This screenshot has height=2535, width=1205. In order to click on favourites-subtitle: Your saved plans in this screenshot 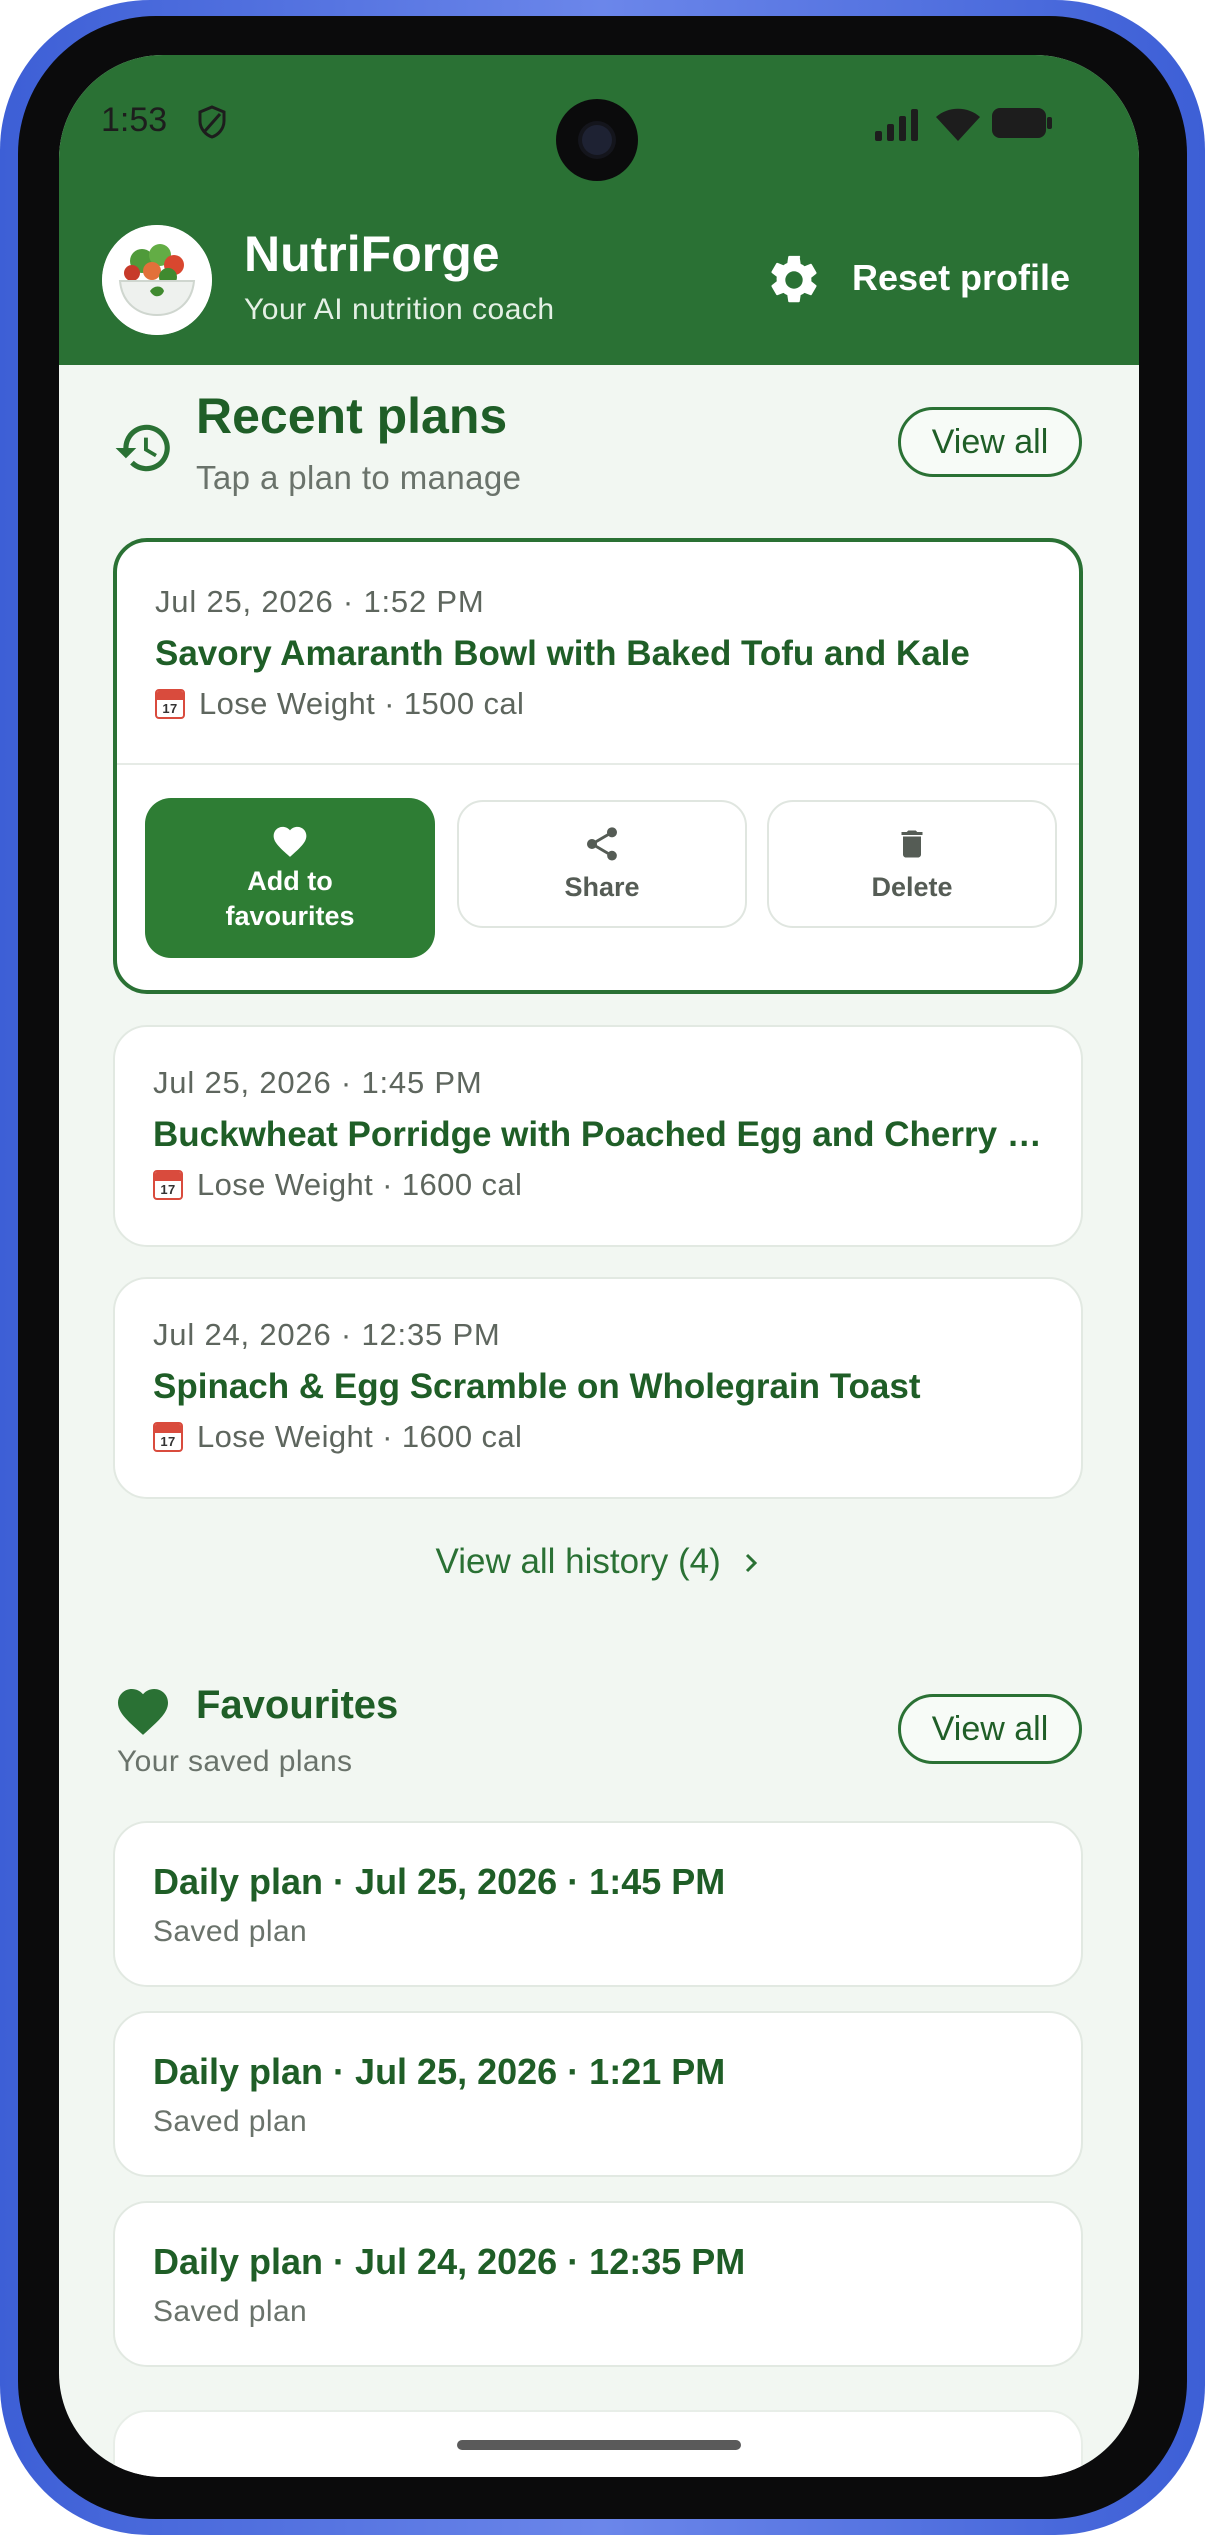, I will do `click(235, 1761)`.